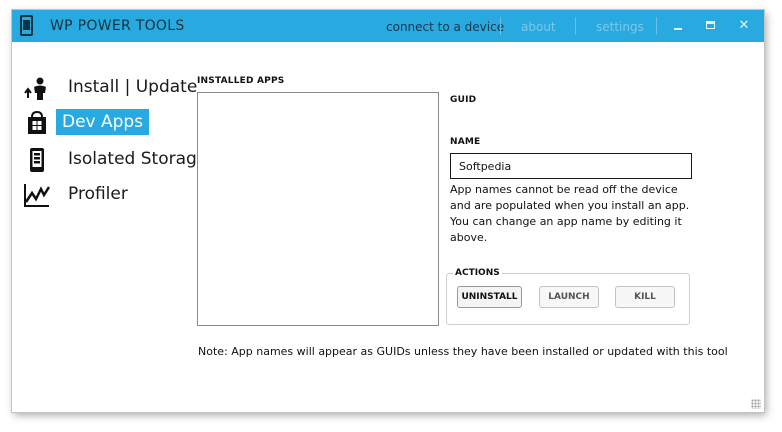 The height and width of the screenshot is (432, 782). Describe the element at coordinates (571, 166) in the screenshot. I see `app-name-input` at that location.